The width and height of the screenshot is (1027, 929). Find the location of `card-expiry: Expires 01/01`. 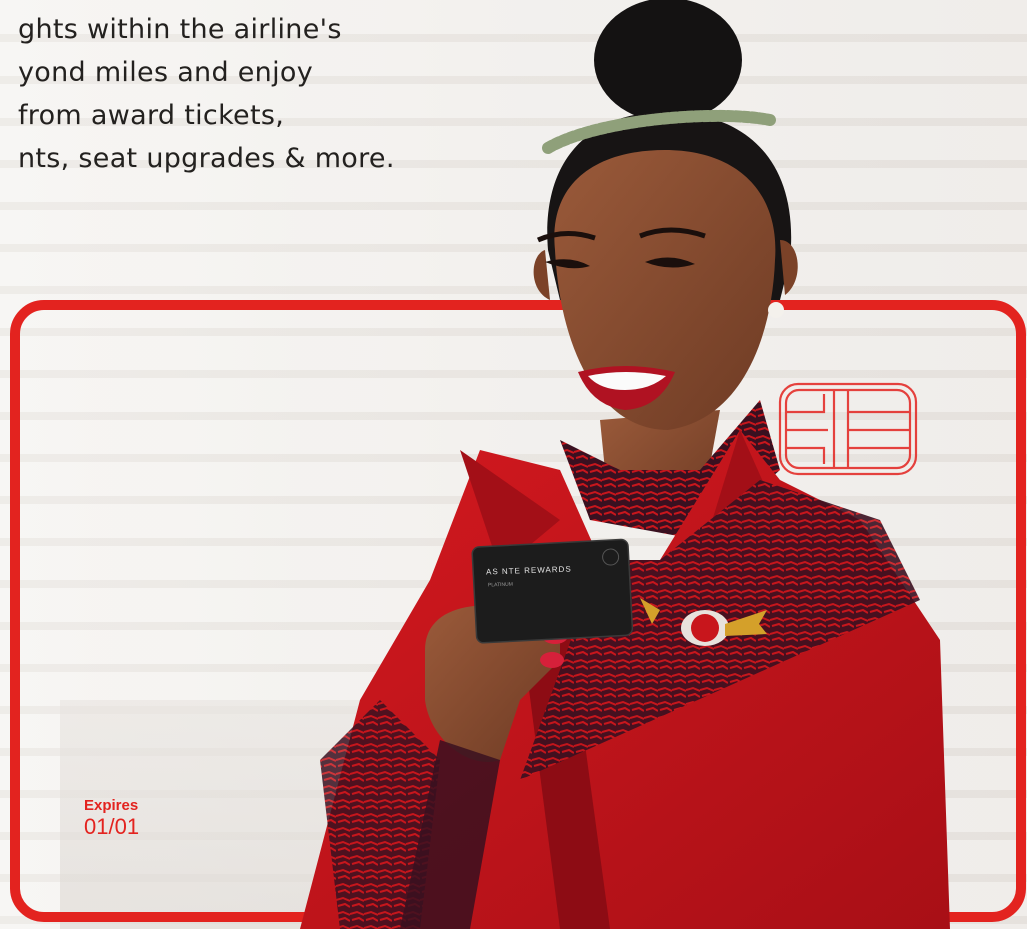

card-expiry: Expires 01/01 is located at coordinates (111, 818).